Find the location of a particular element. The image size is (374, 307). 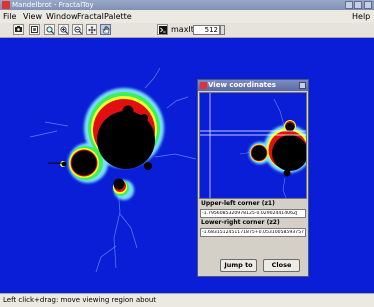

zoom-in-button is located at coordinates (63, 29).